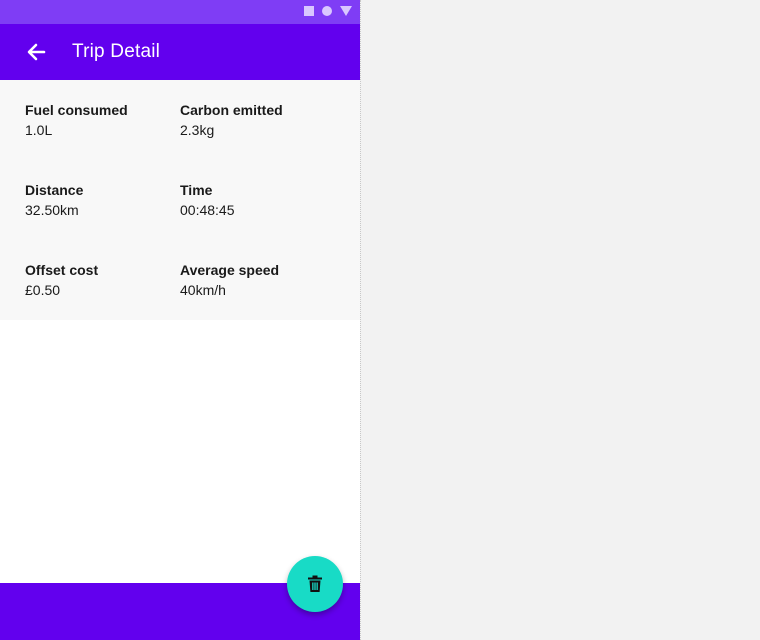 This screenshot has height=640, width=760. Describe the element at coordinates (196, 190) in the screenshot. I see `stat-label: Time` at that location.